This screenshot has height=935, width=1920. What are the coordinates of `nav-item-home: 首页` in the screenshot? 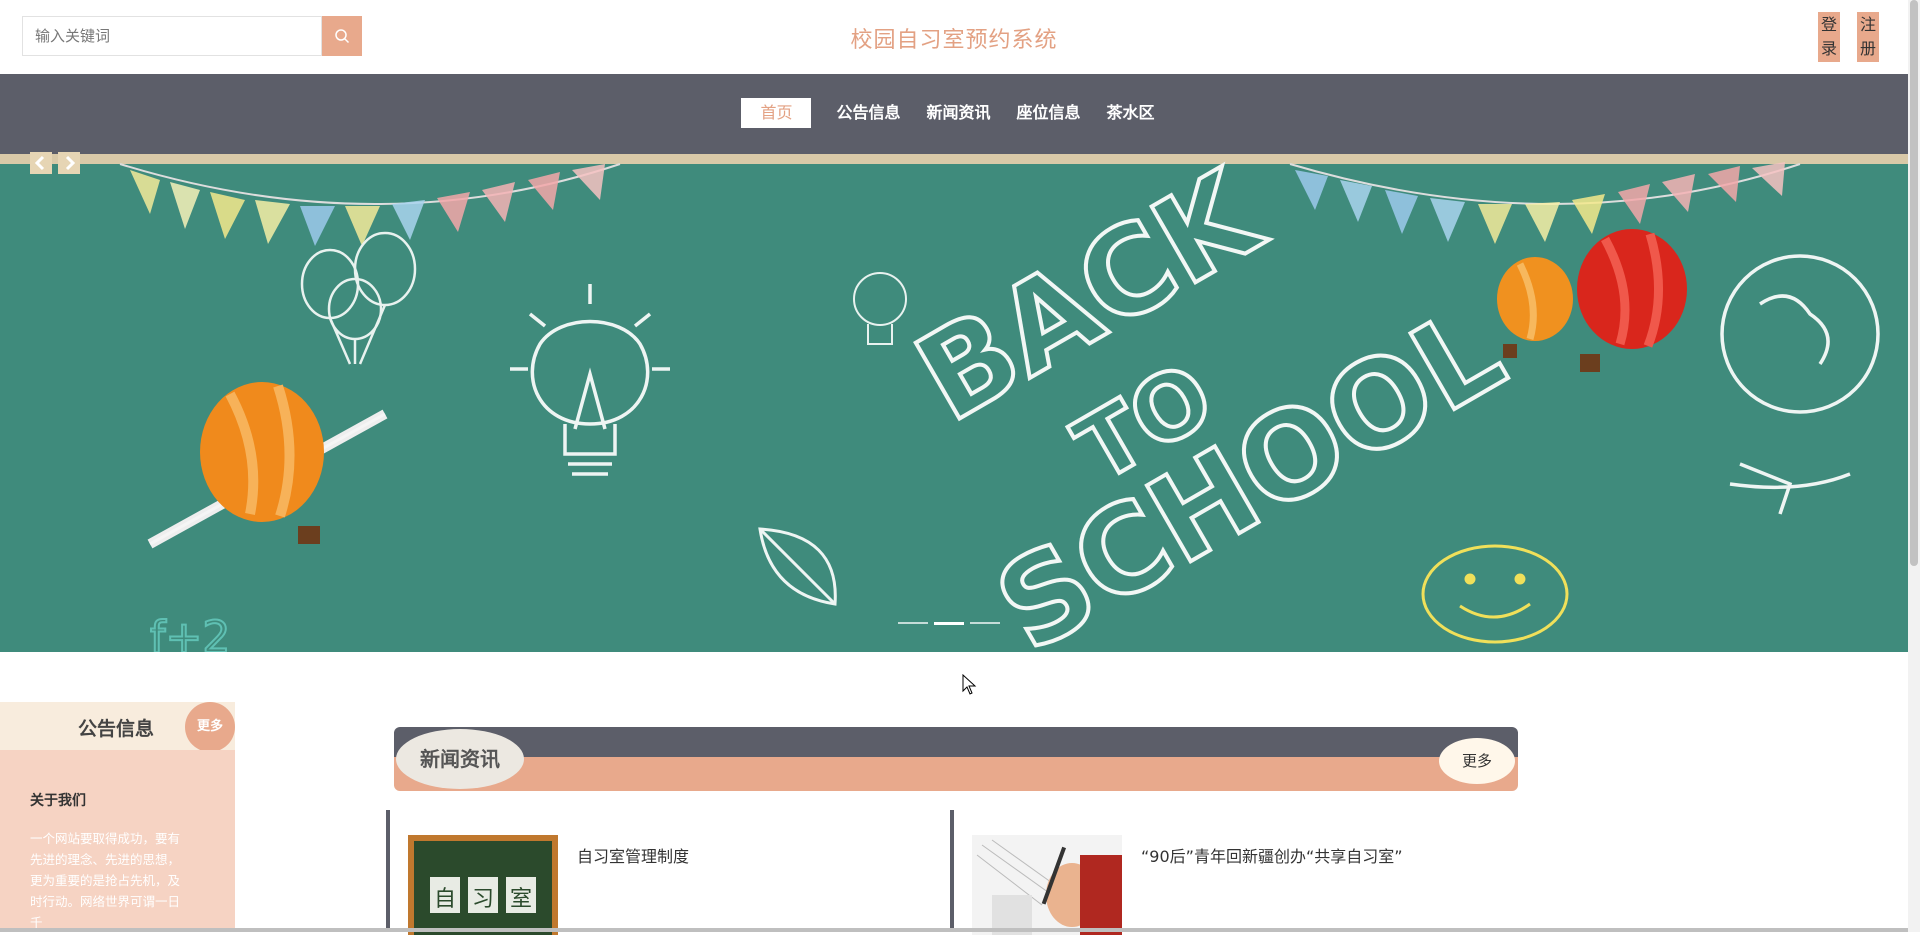 It's located at (776, 113).